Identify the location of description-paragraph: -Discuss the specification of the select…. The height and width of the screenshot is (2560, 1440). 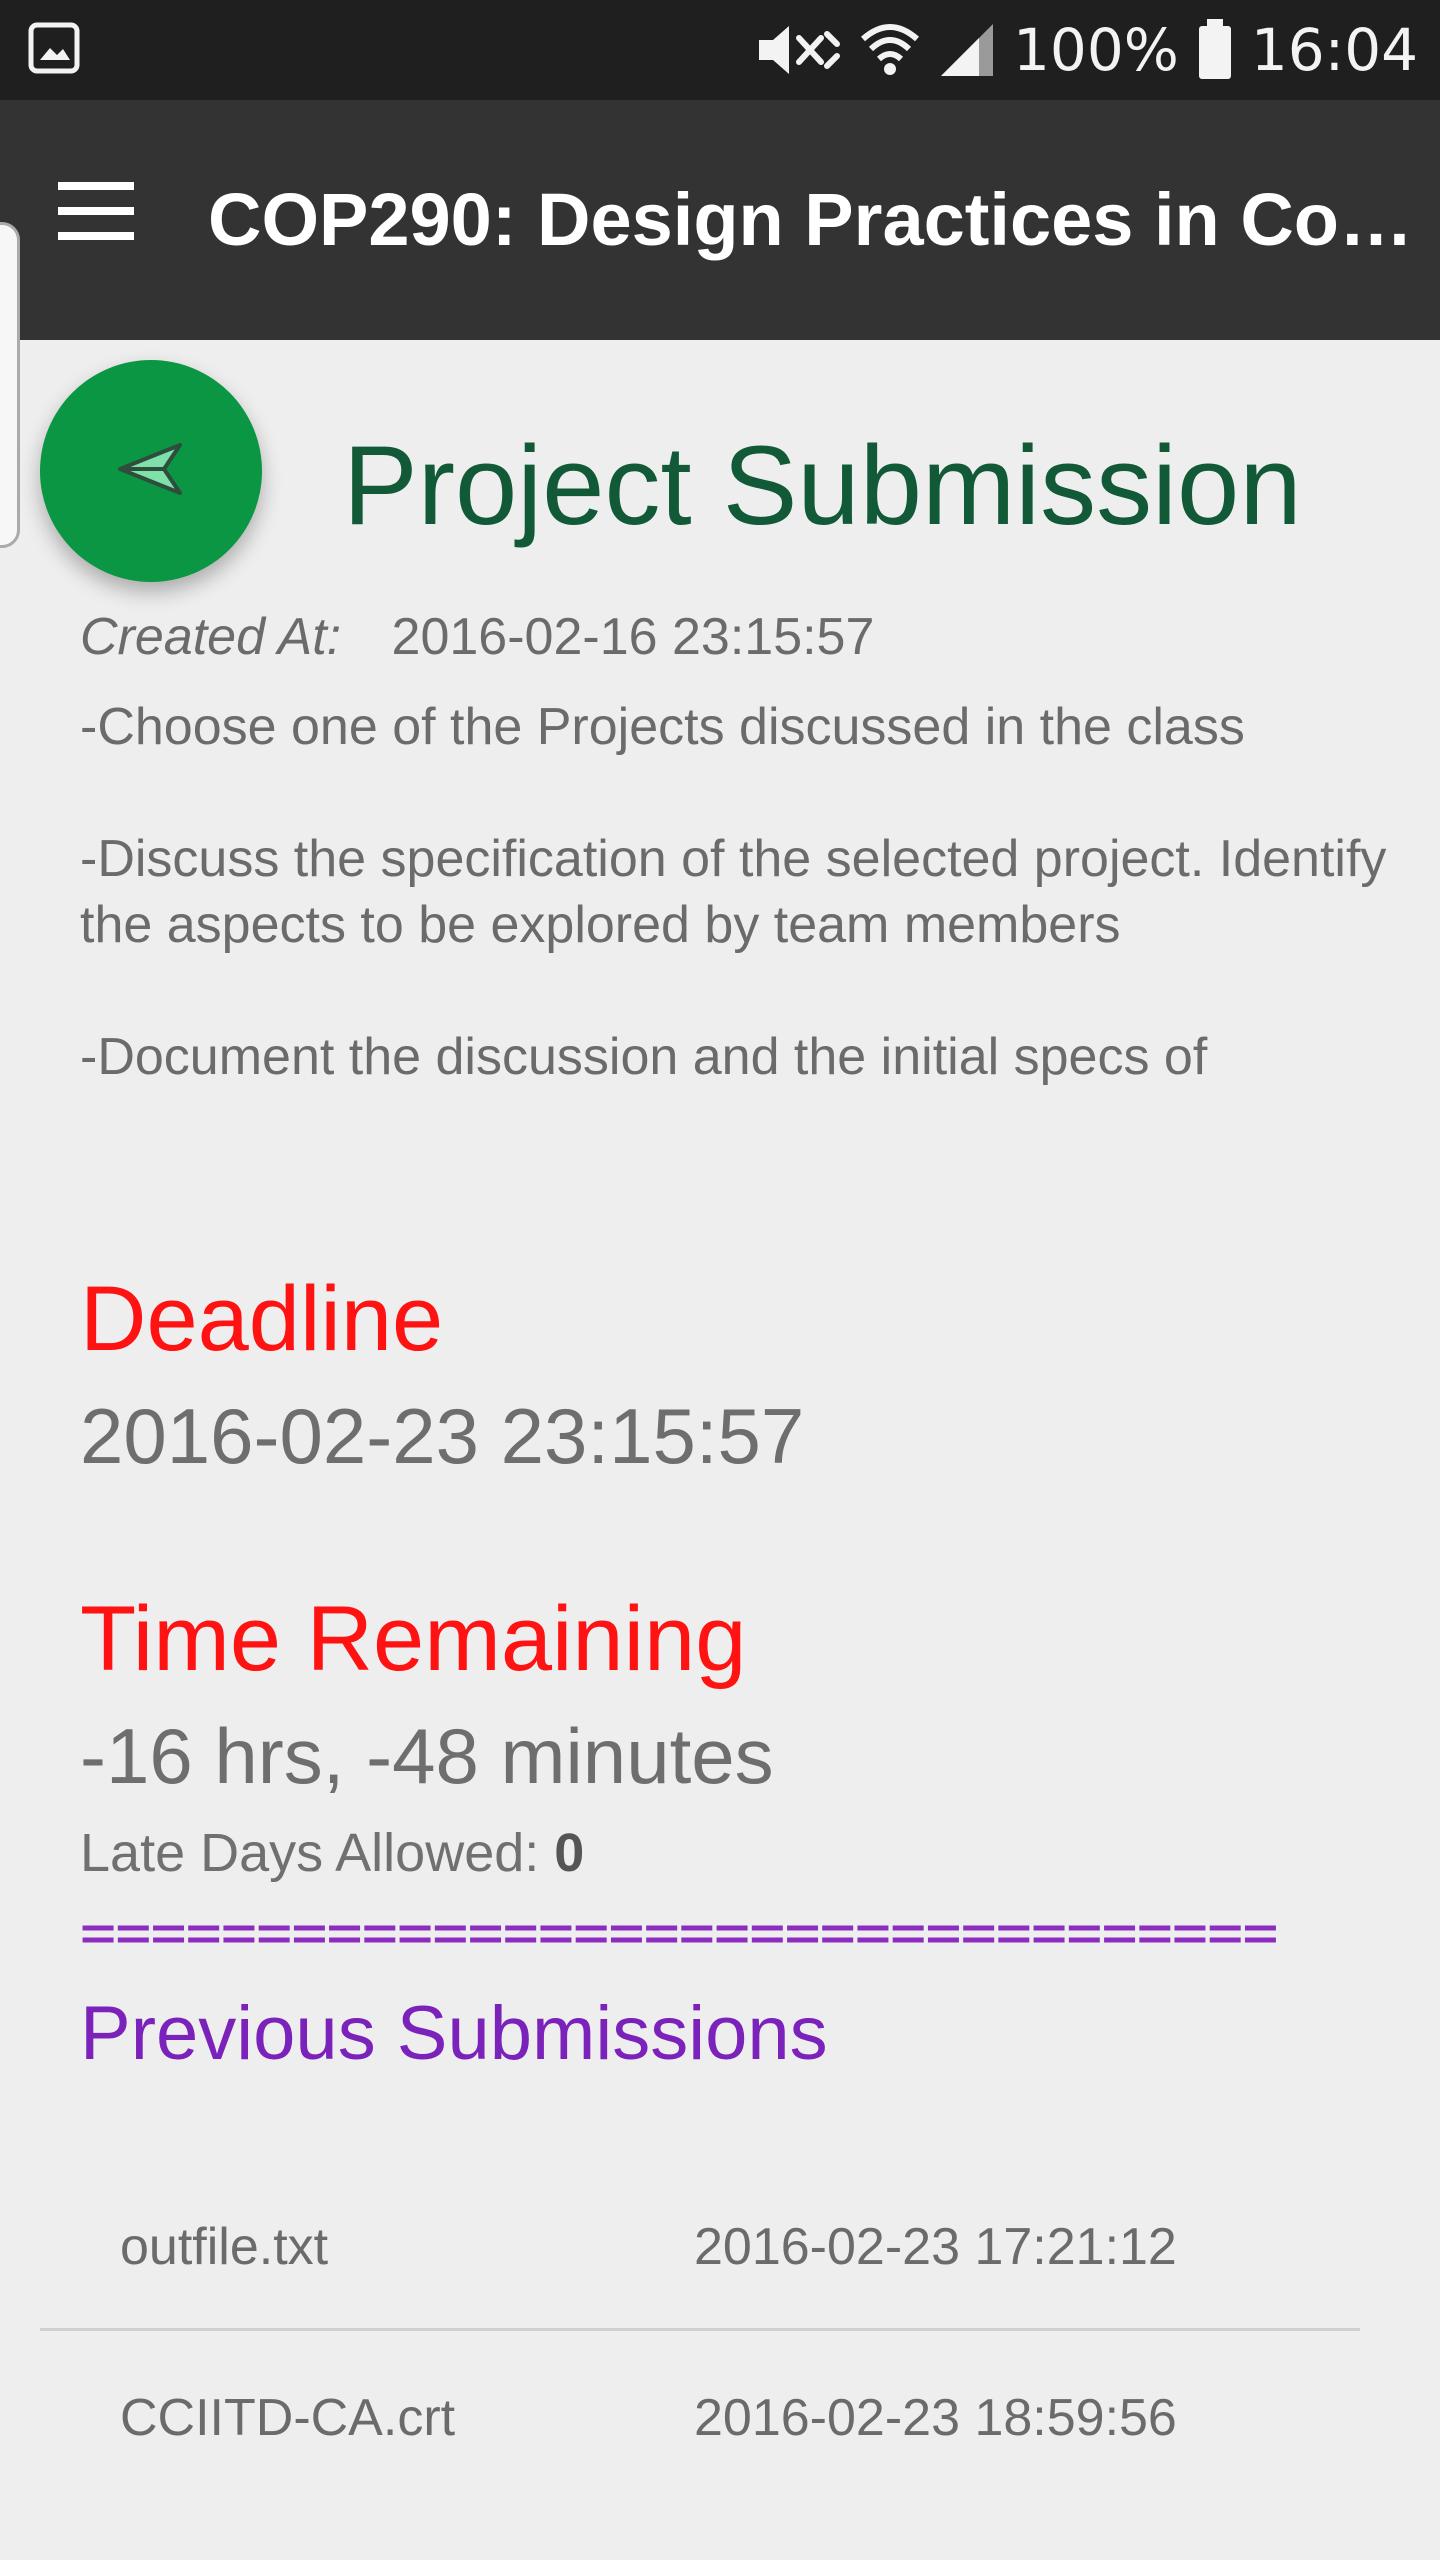
(733, 892).